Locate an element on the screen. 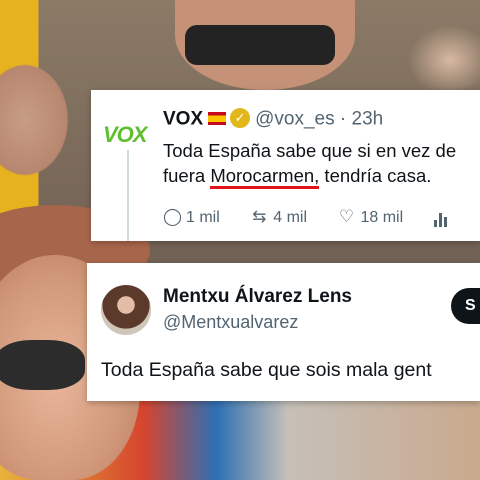 Image resolution: width=480 pixels, height=480 pixels. tweet-time: · 23h is located at coordinates (361, 119).